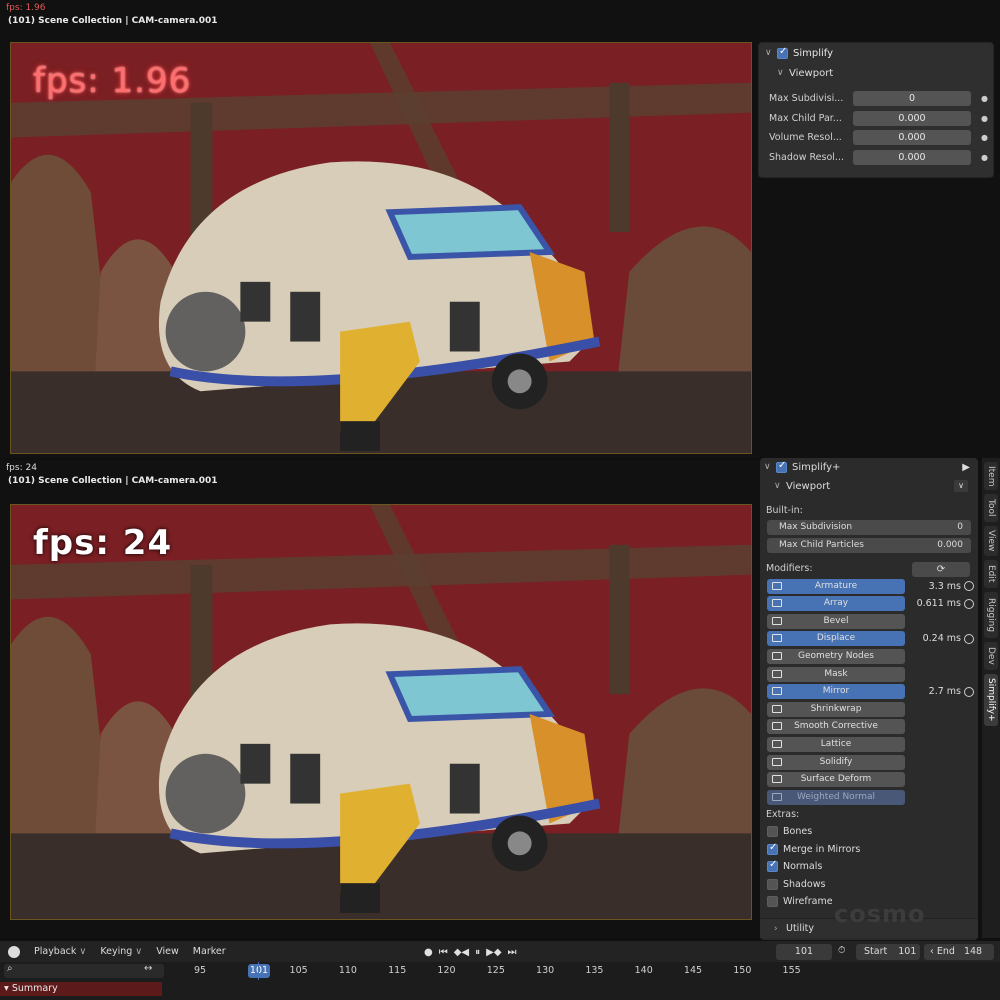  I want to click on end-value: 148, so click(973, 951).